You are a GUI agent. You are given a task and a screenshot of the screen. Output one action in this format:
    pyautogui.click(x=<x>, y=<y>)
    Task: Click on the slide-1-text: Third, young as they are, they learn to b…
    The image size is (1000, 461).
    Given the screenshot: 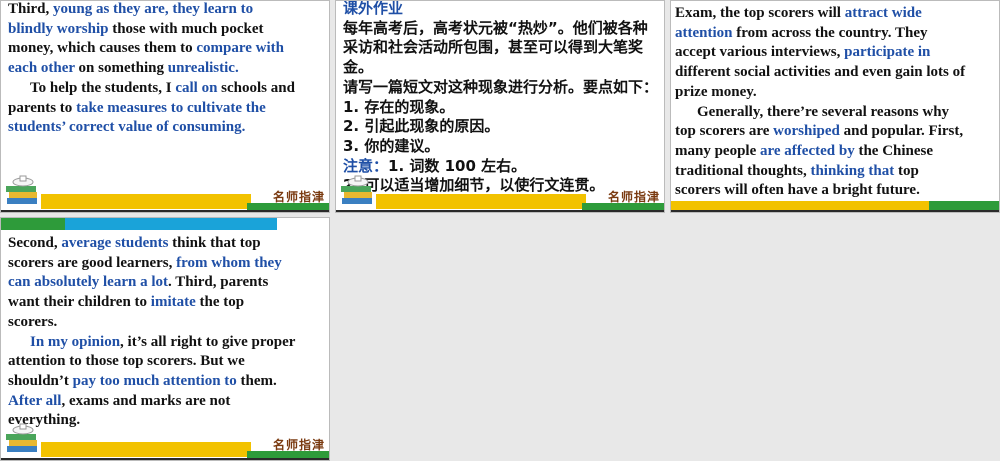 What is the action you would take?
    pyautogui.click(x=166, y=69)
    